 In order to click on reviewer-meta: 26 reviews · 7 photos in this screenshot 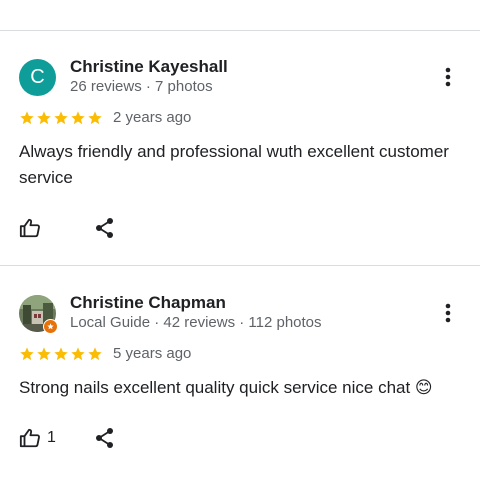, I will do `click(141, 86)`.